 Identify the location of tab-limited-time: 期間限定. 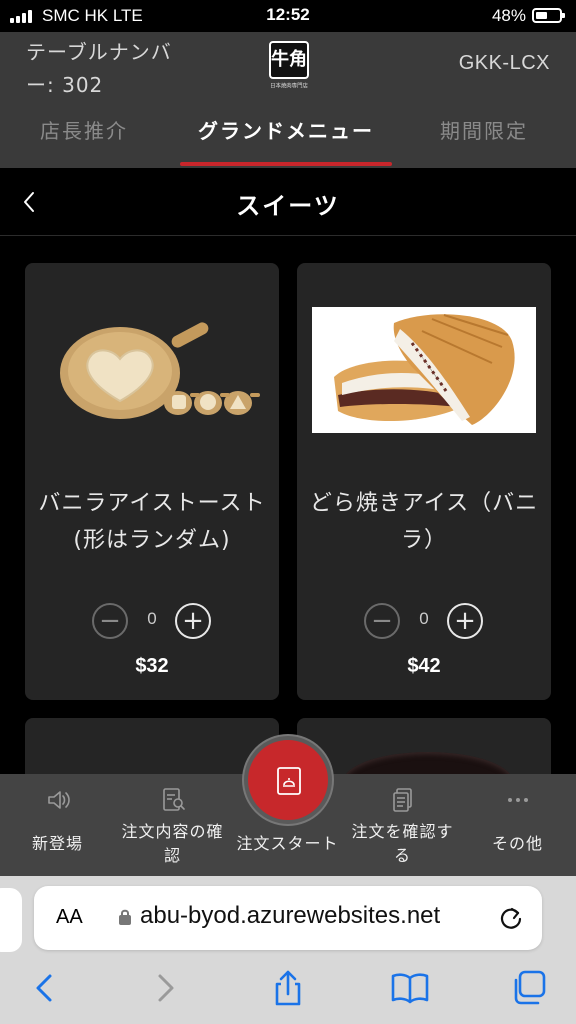
(484, 140).